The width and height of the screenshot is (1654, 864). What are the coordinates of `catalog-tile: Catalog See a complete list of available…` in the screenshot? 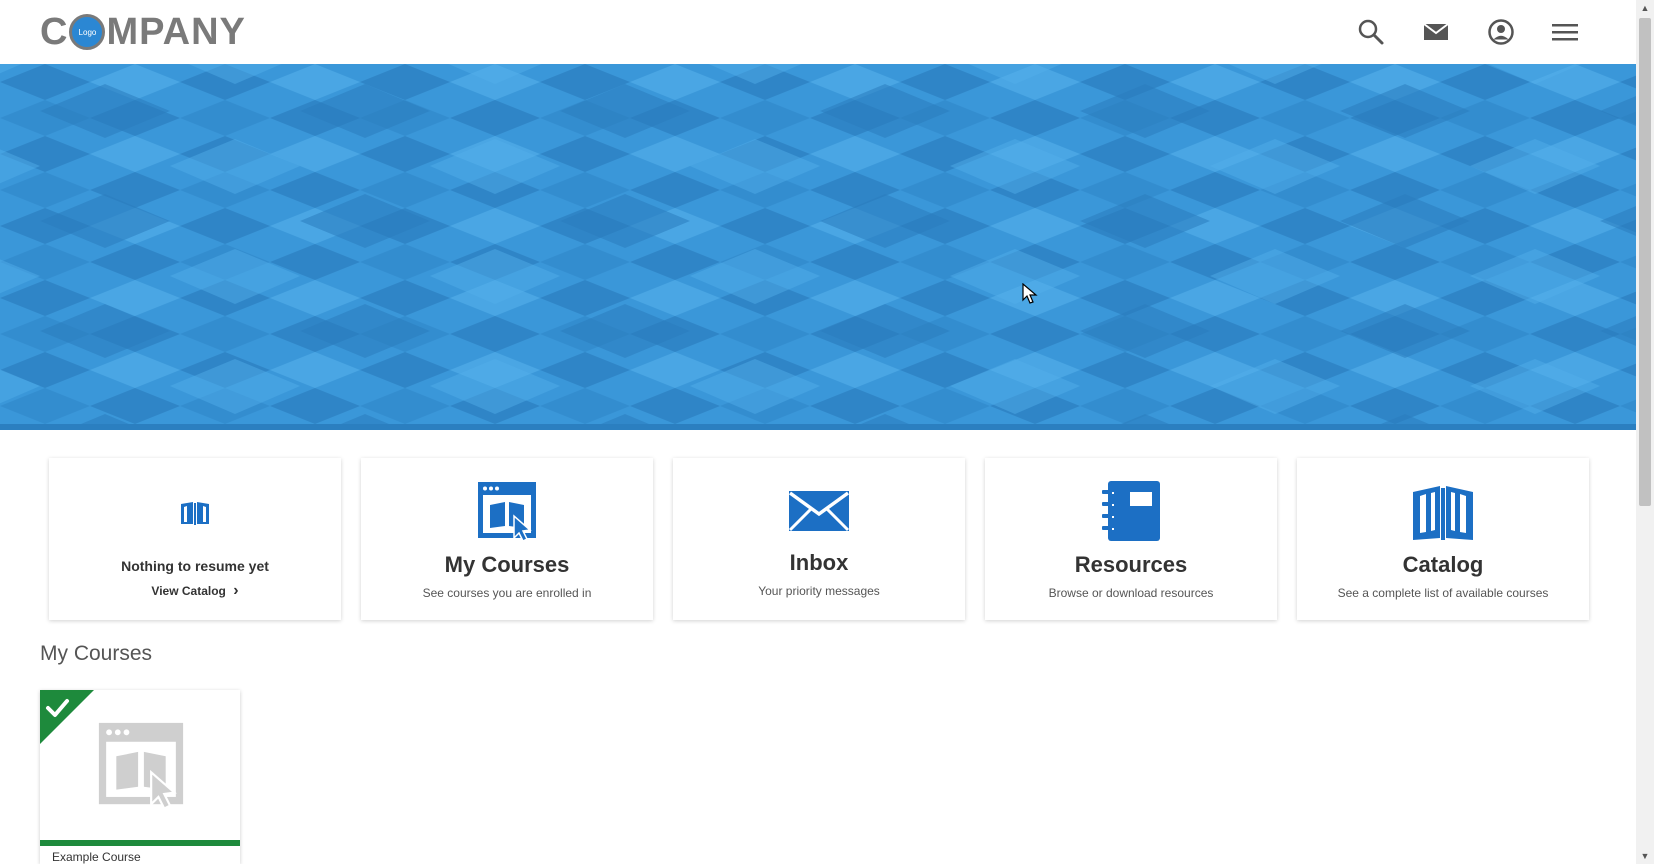 It's located at (1443, 539).